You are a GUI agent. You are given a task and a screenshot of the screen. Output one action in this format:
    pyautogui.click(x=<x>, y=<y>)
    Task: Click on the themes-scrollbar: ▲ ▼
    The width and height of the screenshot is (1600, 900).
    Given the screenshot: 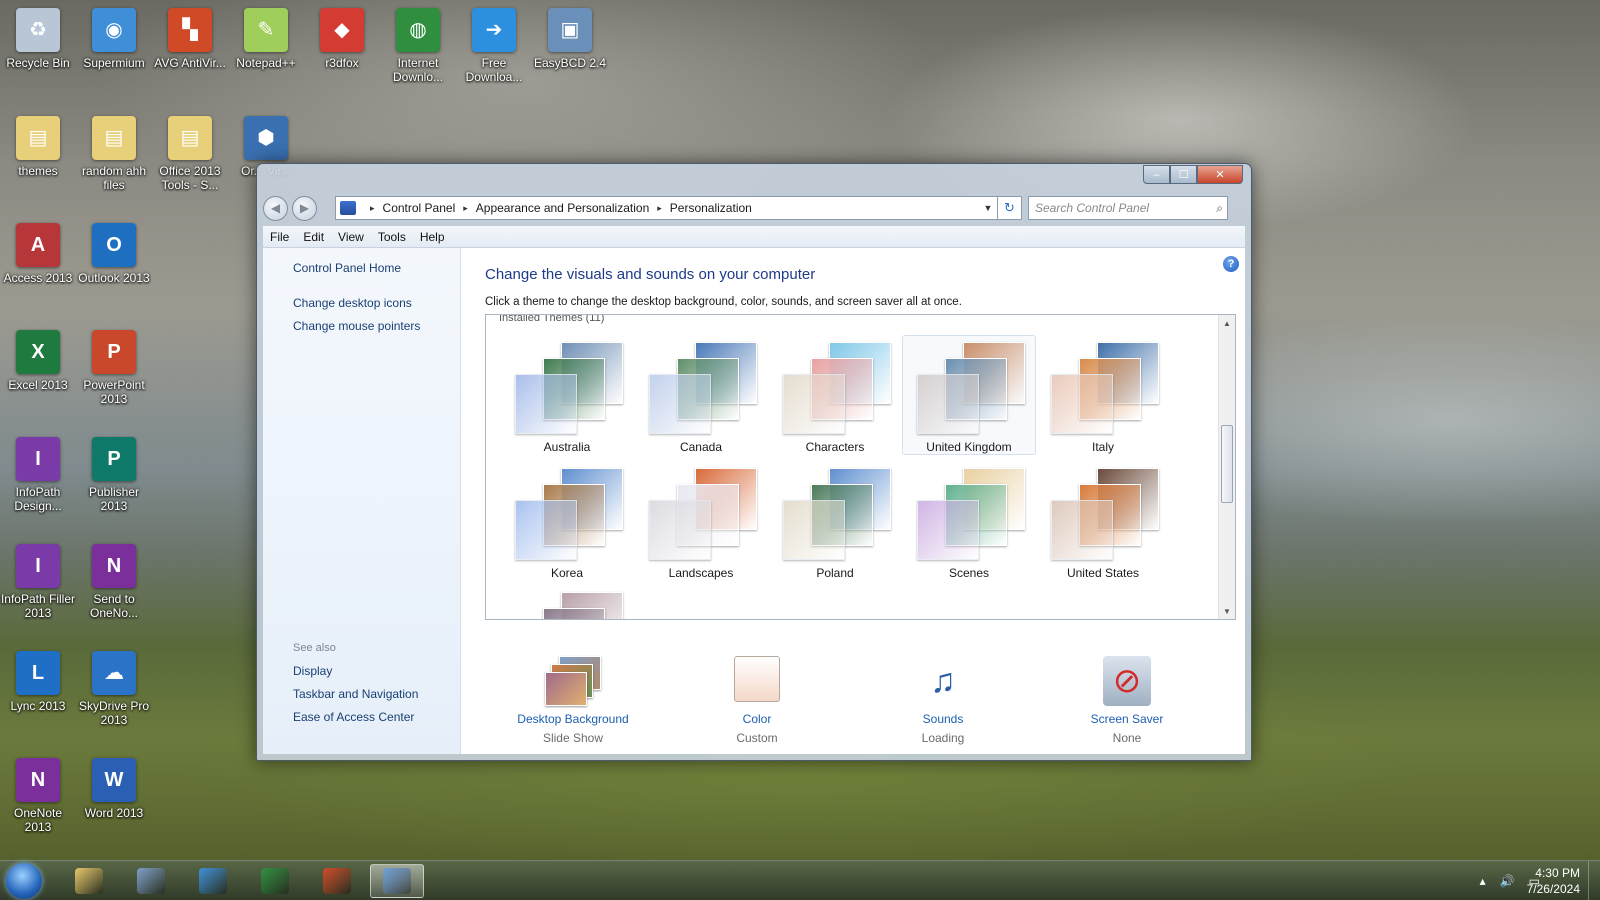 What is the action you would take?
    pyautogui.click(x=1226, y=467)
    